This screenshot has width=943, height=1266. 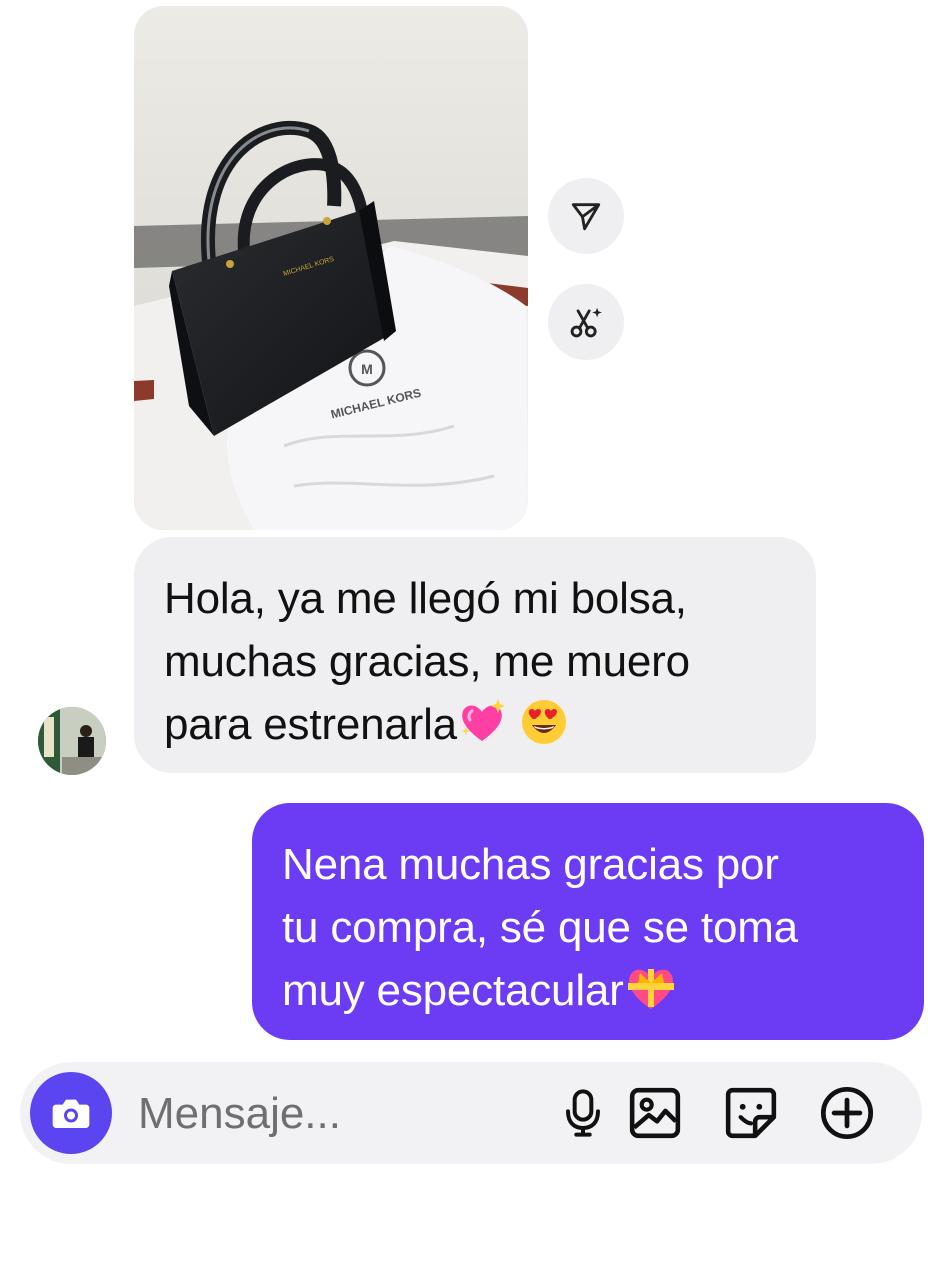 I want to click on sticker-icon, so click(x=751, y=1113).